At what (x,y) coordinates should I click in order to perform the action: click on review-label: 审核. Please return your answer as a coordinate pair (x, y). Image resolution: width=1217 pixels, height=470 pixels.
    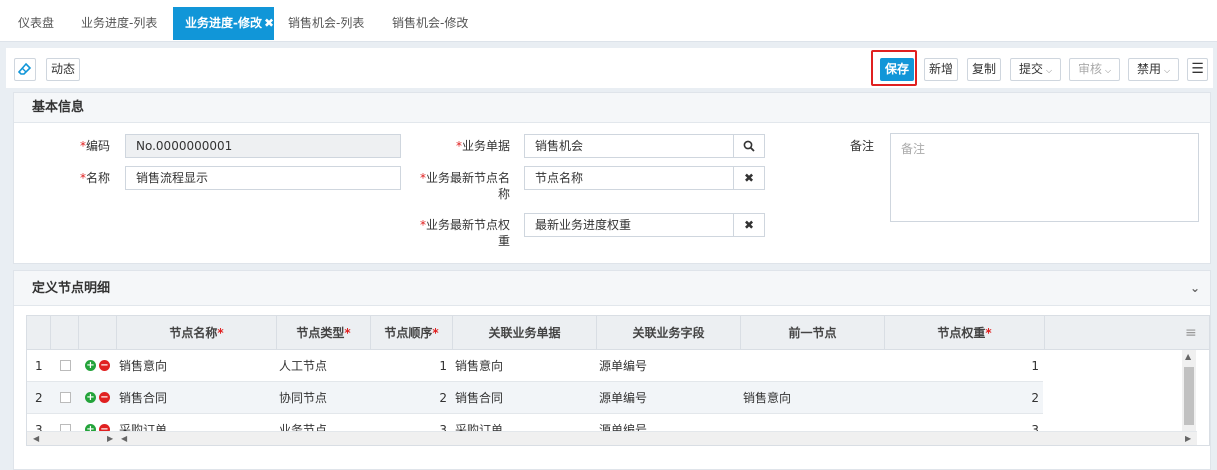
    Looking at the image, I should click on (1089, 69).